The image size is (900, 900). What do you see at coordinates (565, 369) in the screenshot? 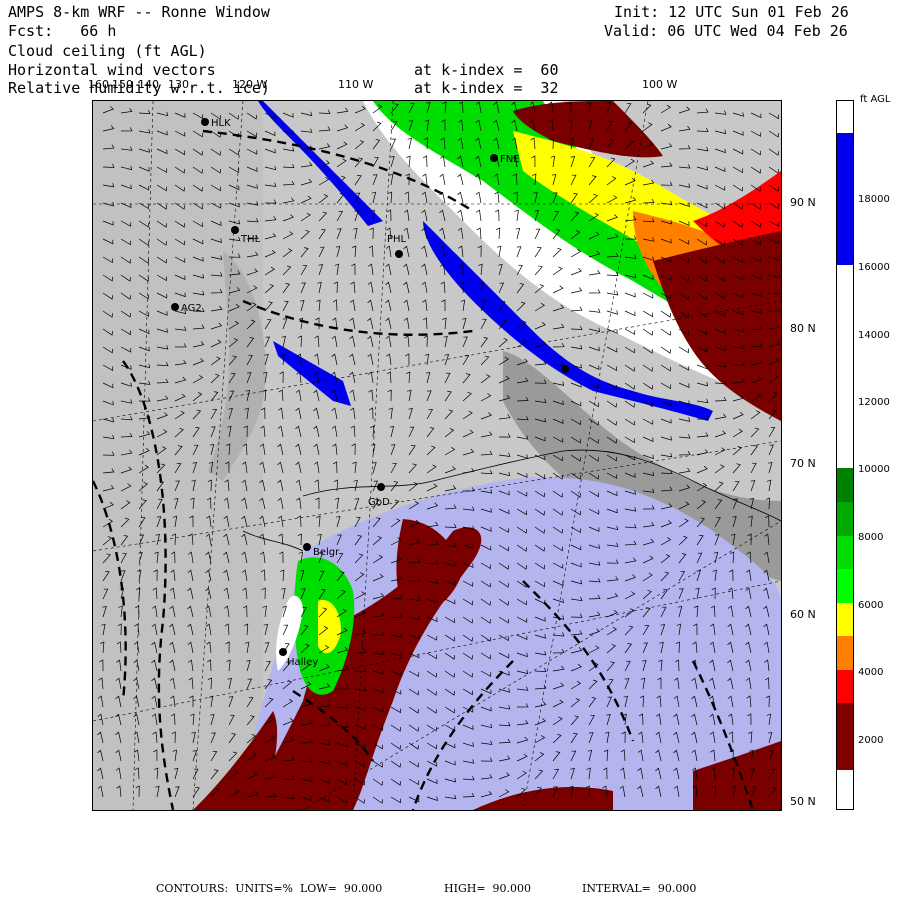
I see `station-unnamed-east` at bounding box center [565, 369].